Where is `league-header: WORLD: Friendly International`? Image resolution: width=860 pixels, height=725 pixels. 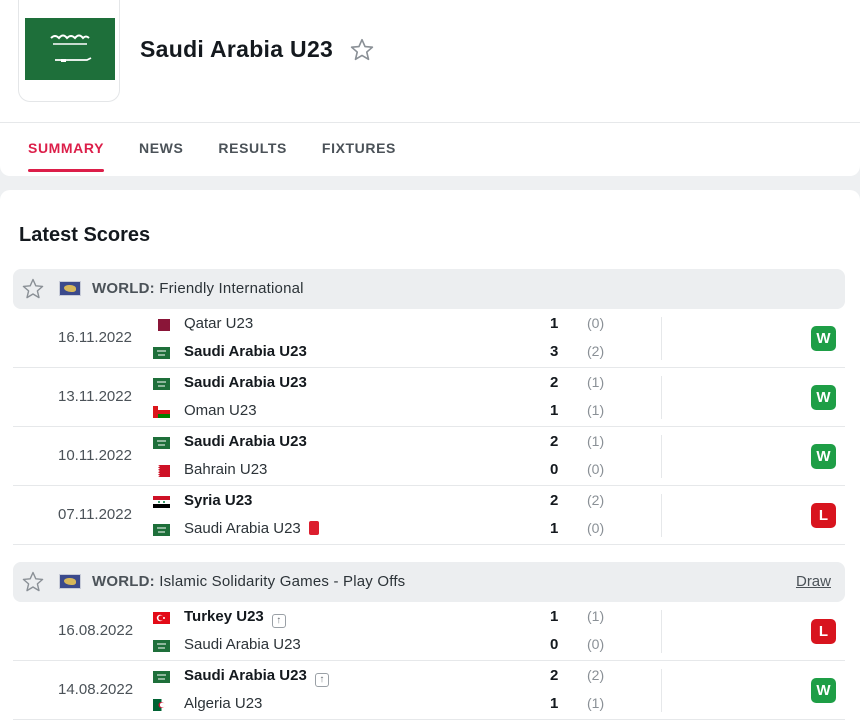 league-header: WORLD: Friendly International is located at coordinates (429, 289).